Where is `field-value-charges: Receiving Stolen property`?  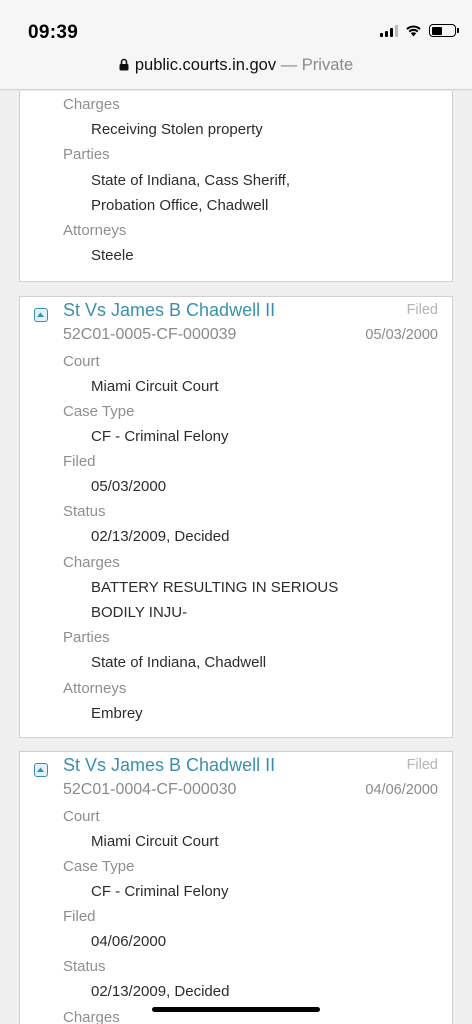 field-value-charges: Receiving Stolen property is located at coordinates (177, 129).